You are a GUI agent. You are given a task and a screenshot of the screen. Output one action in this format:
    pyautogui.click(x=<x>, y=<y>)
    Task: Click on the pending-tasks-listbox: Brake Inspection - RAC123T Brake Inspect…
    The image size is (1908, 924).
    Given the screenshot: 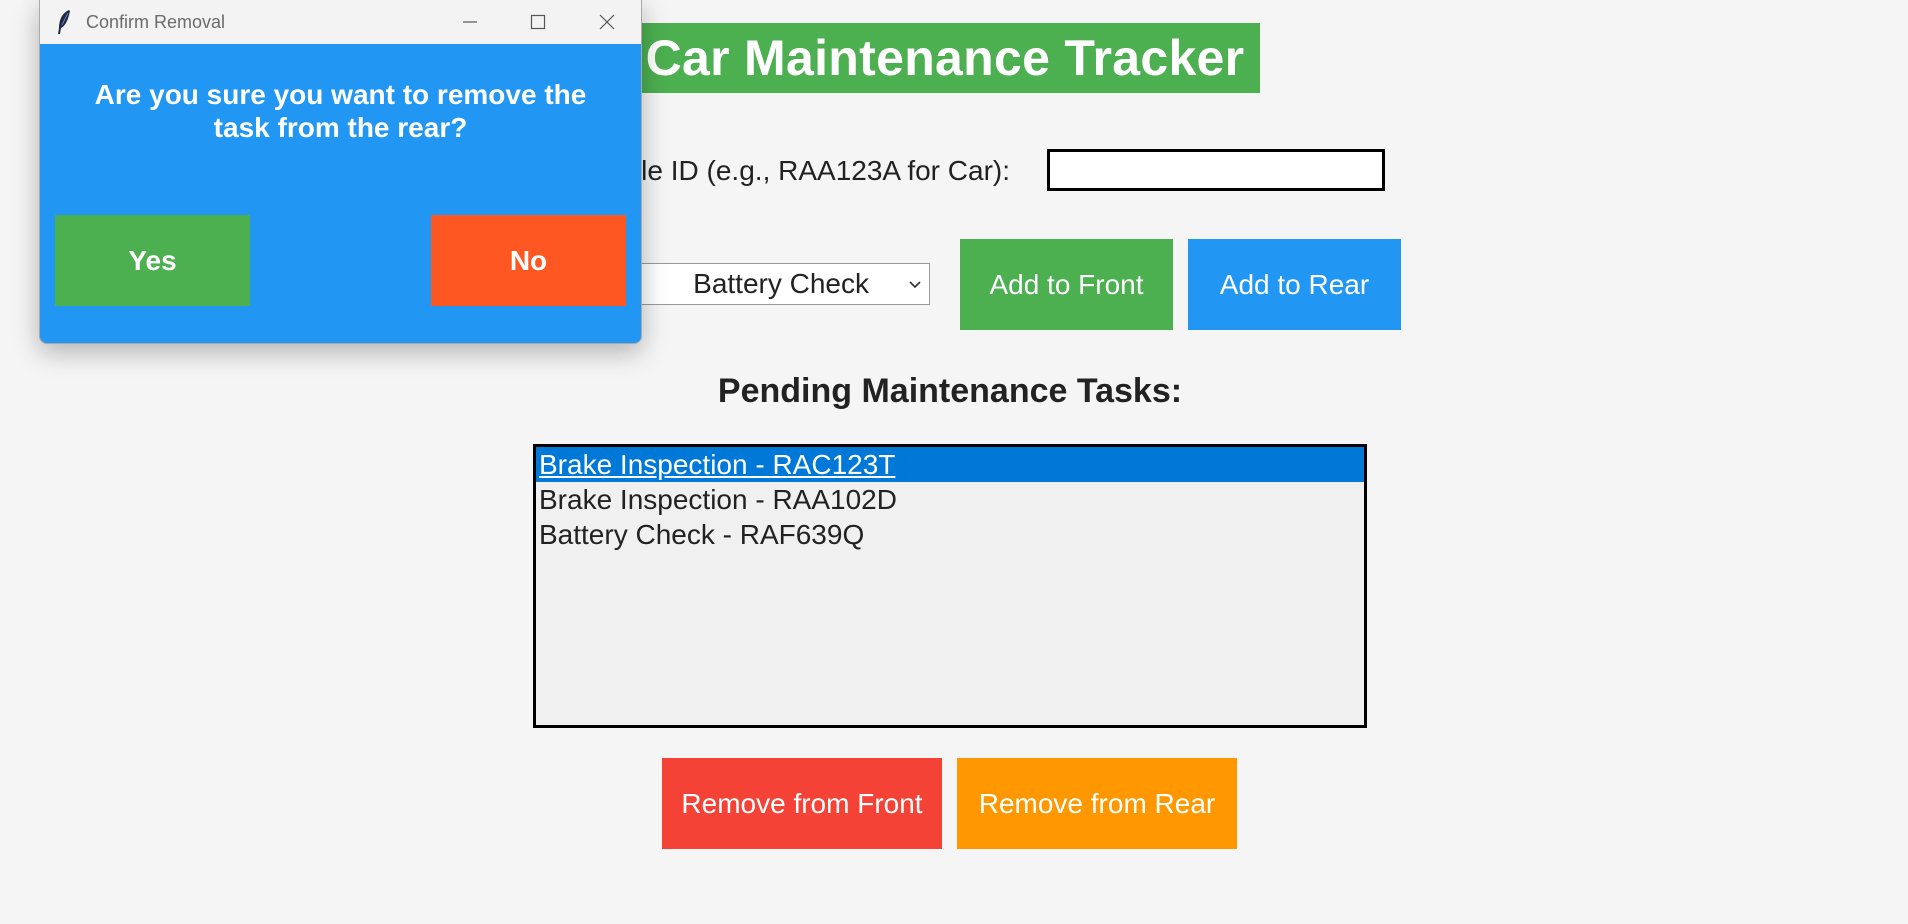 What is the action you would take?
    pyautogui.click(x=950, y=586)
    